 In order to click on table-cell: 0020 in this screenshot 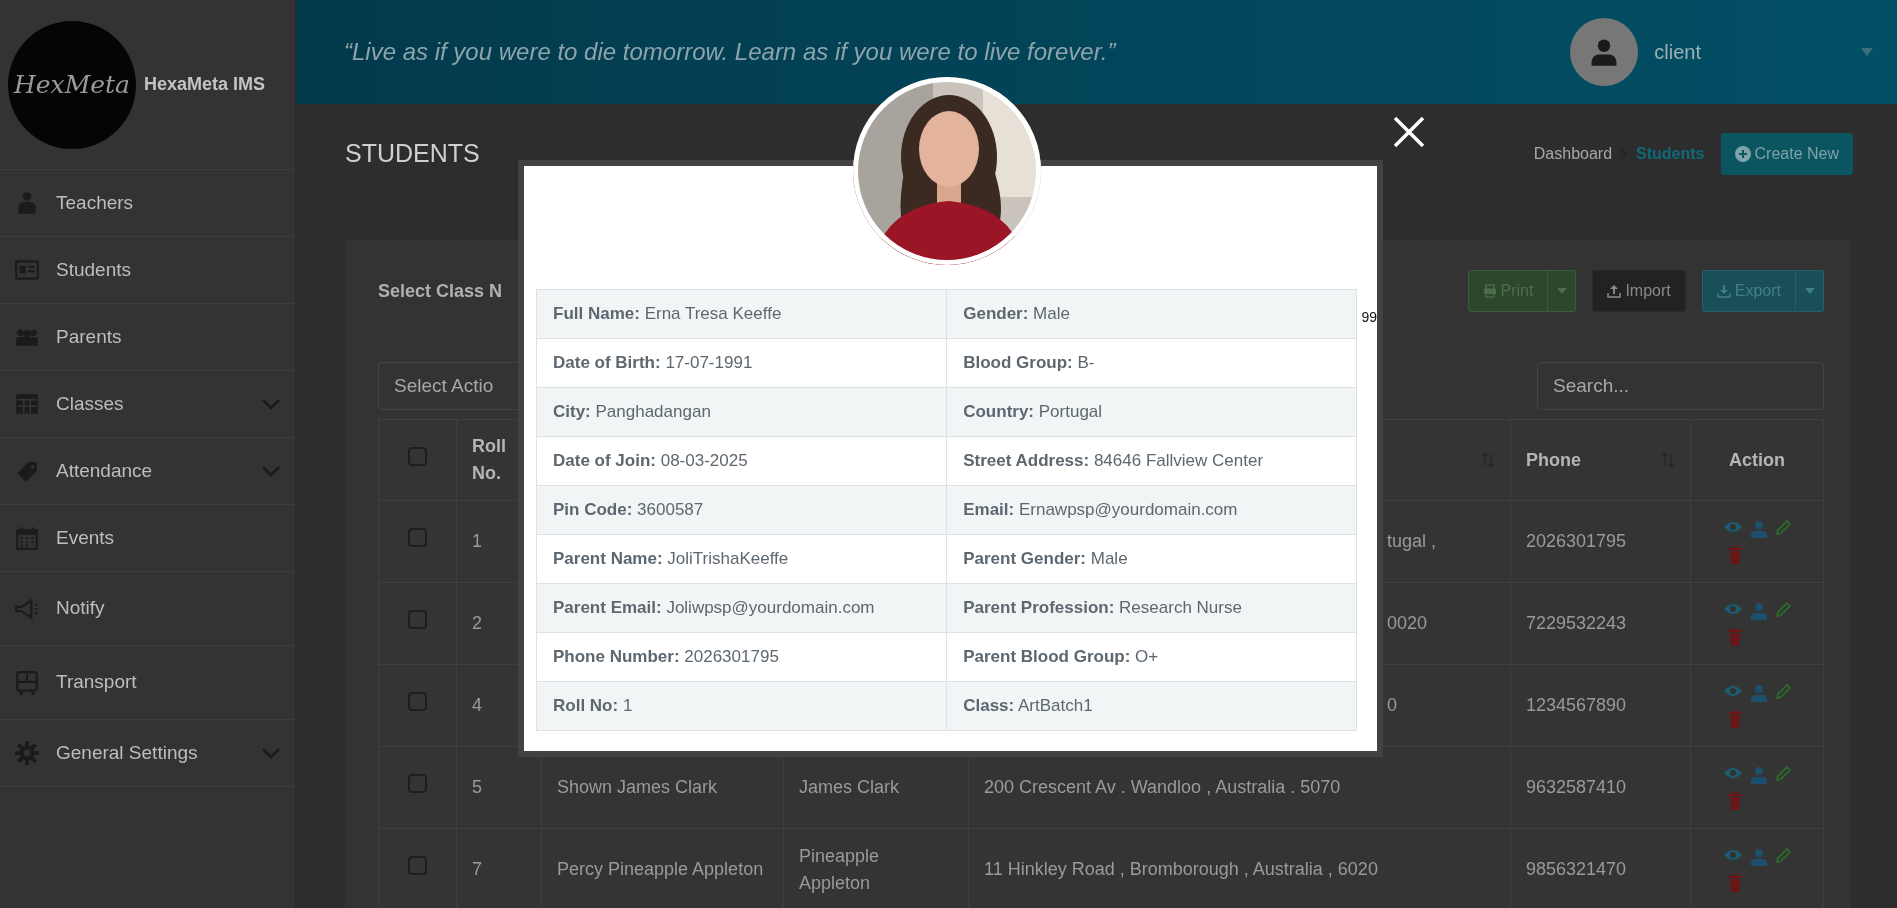, I will do `click(1407, 623)`.